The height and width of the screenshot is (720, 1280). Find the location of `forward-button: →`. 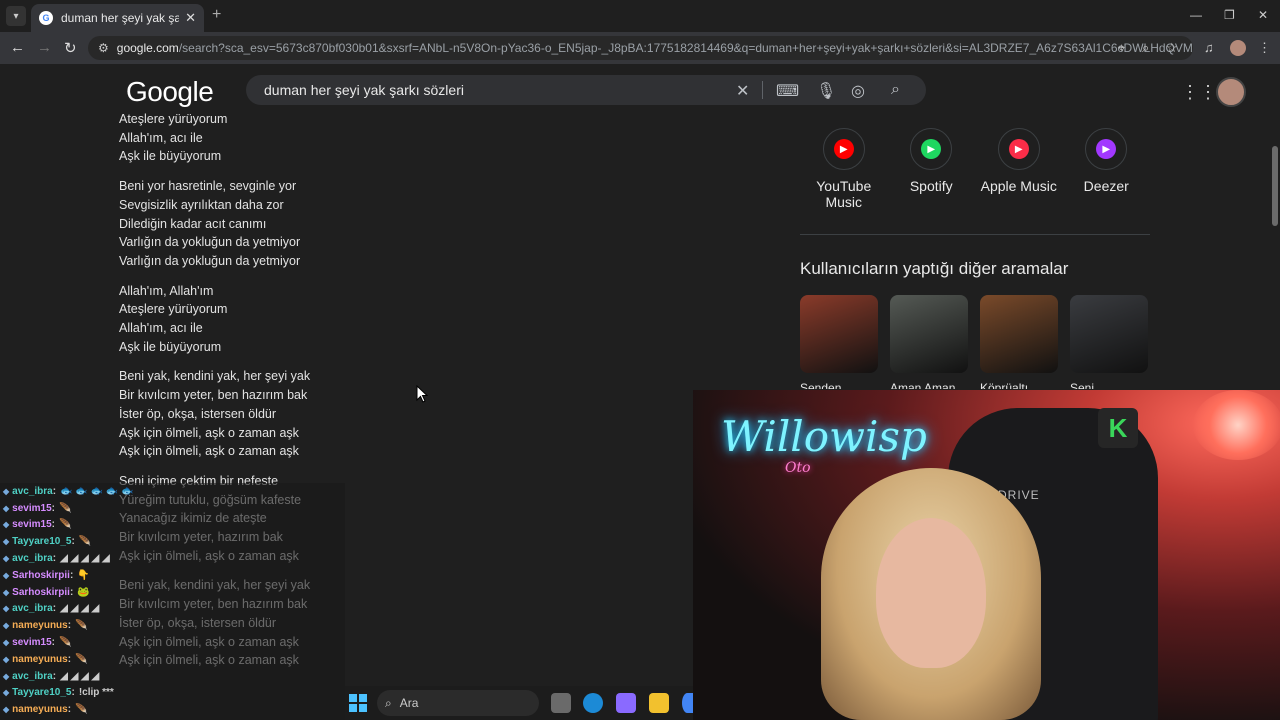

forward-button: → is located at coordinates (44, 47).